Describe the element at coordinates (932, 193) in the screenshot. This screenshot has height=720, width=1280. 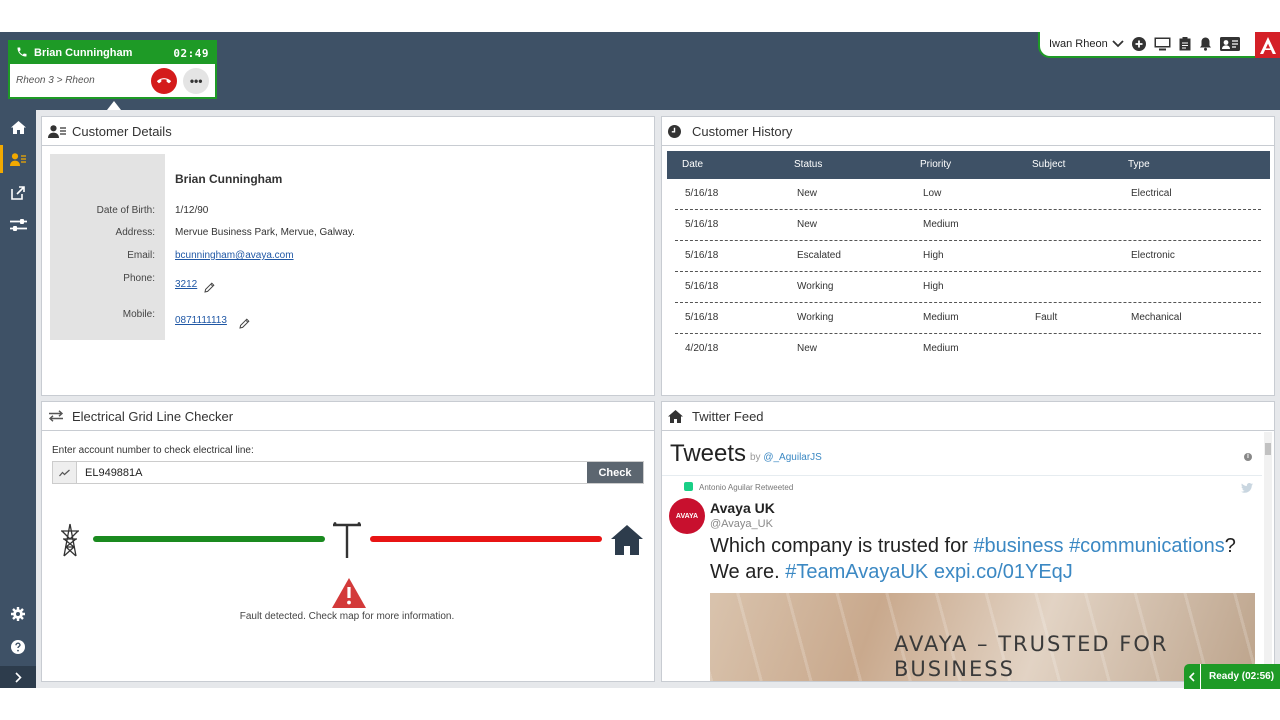
I see `cell-priority: Low` at that location.